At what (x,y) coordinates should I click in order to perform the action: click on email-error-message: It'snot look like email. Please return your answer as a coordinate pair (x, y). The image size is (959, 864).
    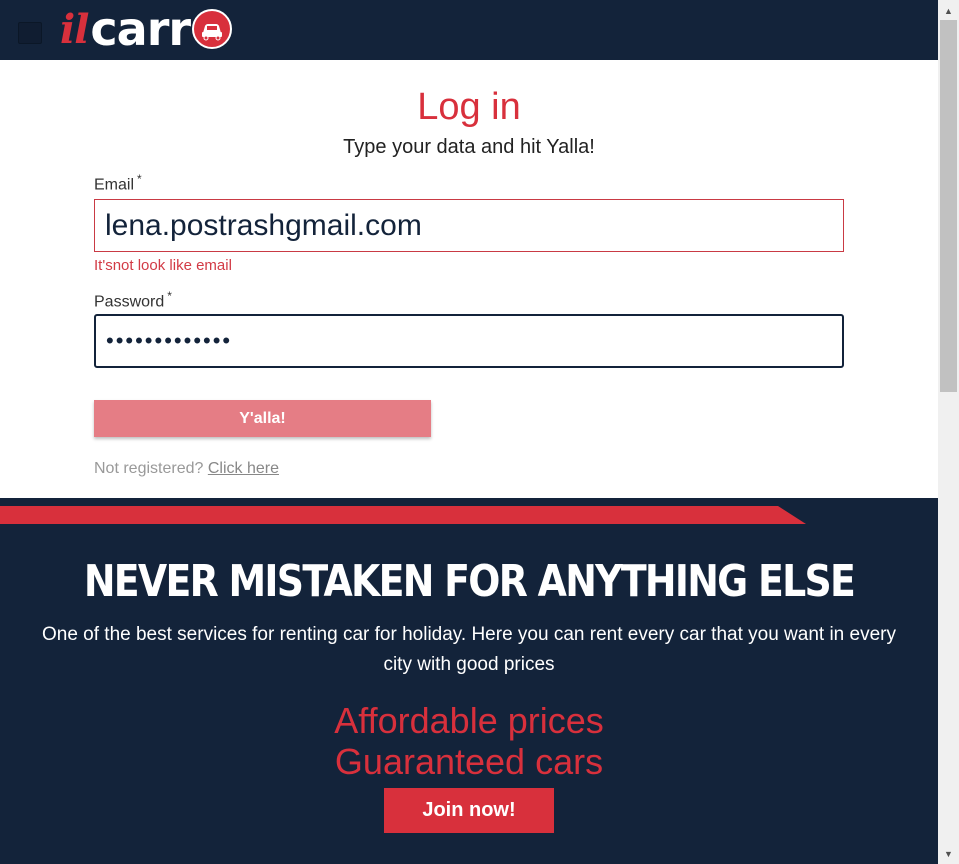
    Looking at the image, I should click on (163, 265).